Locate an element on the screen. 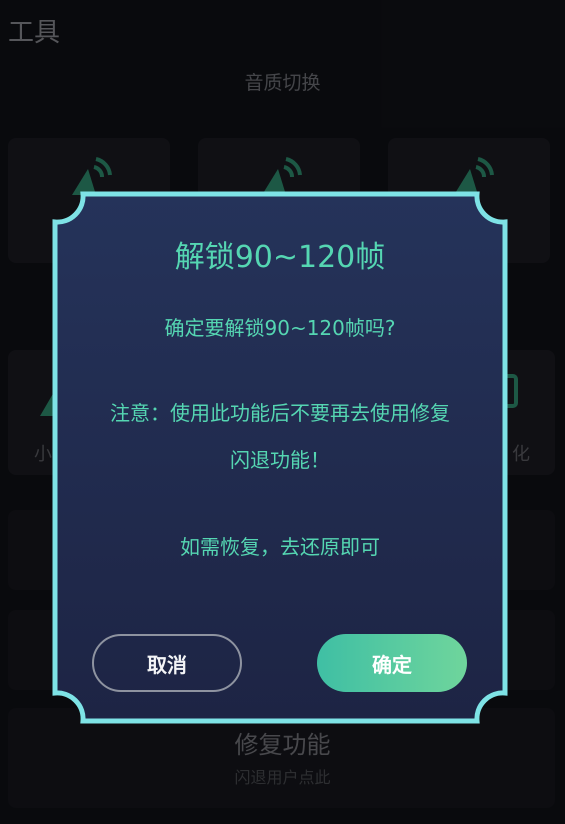 Image resolution: width=565 pixels, height=824 pixels. dialog-restore-hint: 如需恢复，去还原即可 is located at coordinates (280, 547).